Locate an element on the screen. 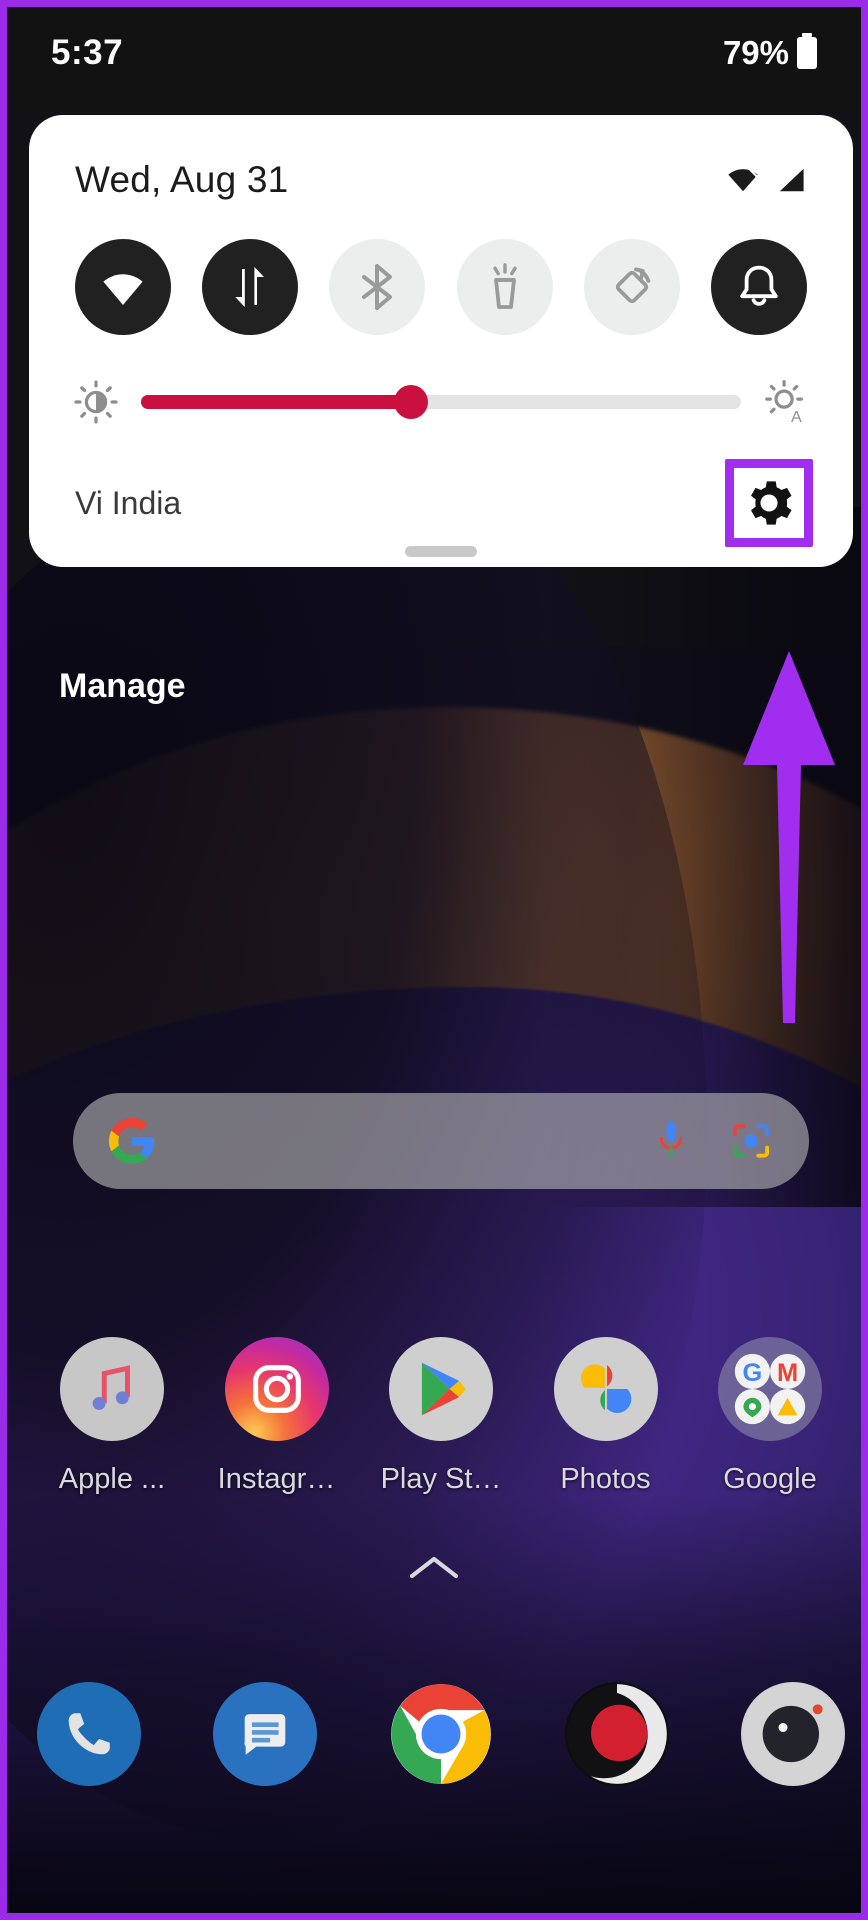 This screenshot has height=1920, width=868. microphone-icon is located at coordinates (671, 1141).